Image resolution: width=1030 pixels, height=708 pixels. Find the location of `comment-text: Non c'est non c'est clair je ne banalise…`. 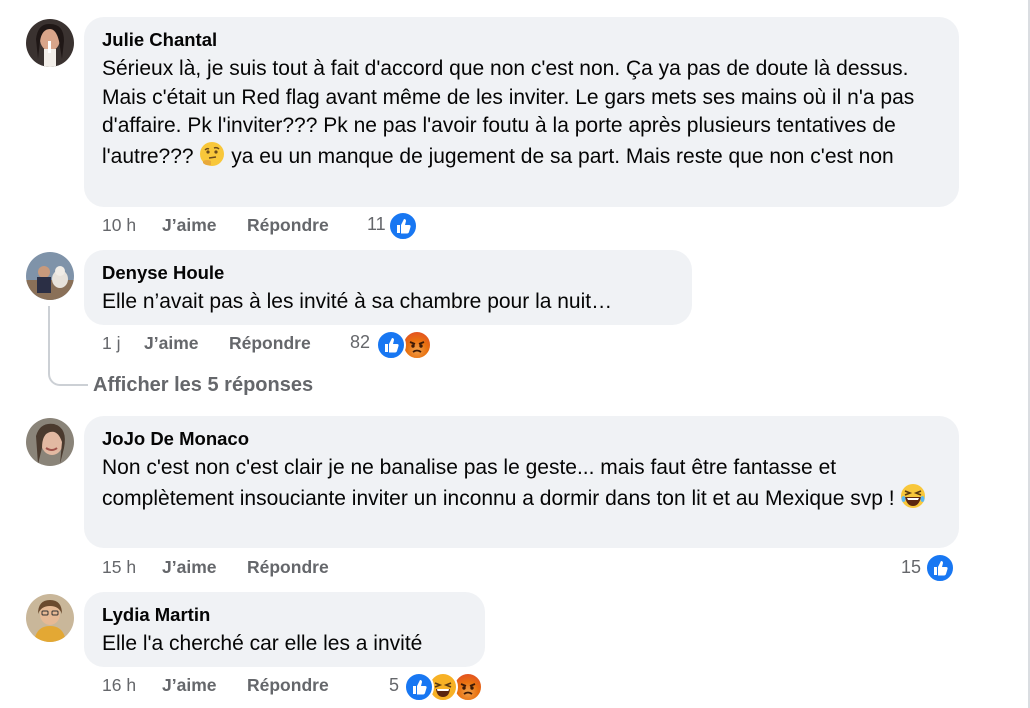

comment-text: Non c'est non c'est clair je ne banalise… is located at coordinates (521, 483).